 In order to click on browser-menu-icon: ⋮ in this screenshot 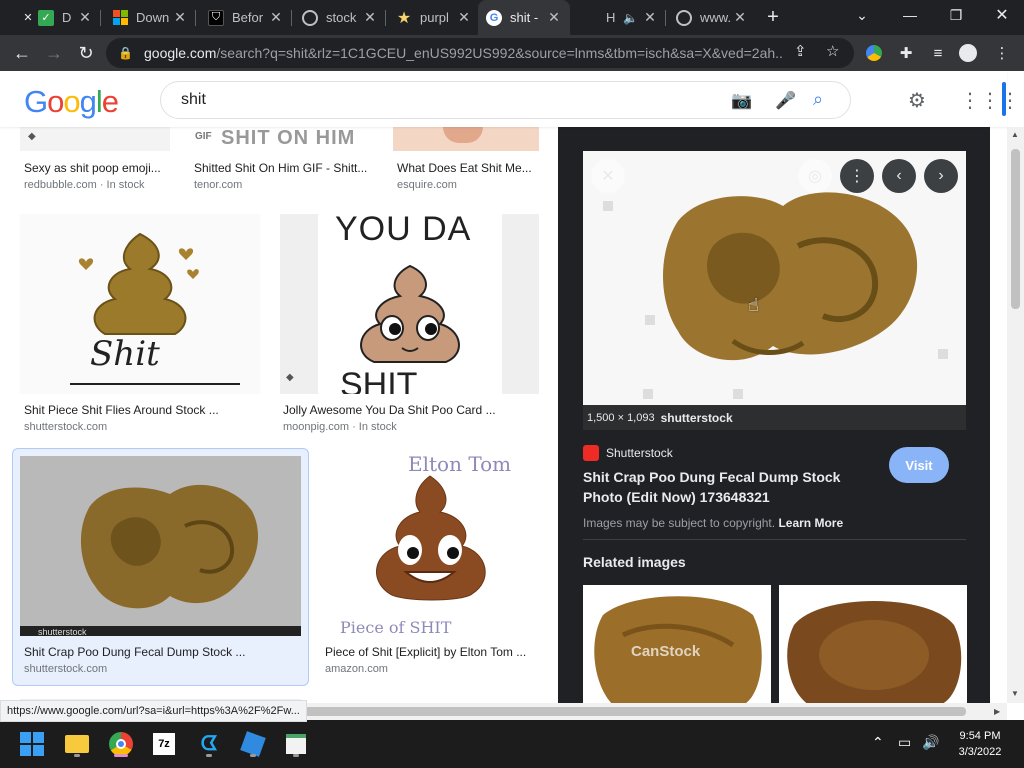, I will do `click(1002, 53)`.